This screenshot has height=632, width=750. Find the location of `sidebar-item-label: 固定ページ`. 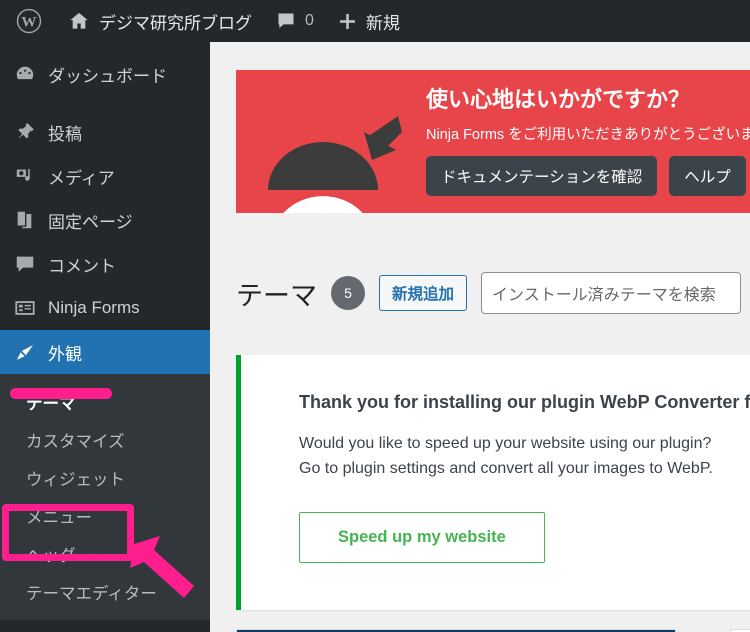

sidebar-item-label: 固定ページ is located at coordinates (90, 222).